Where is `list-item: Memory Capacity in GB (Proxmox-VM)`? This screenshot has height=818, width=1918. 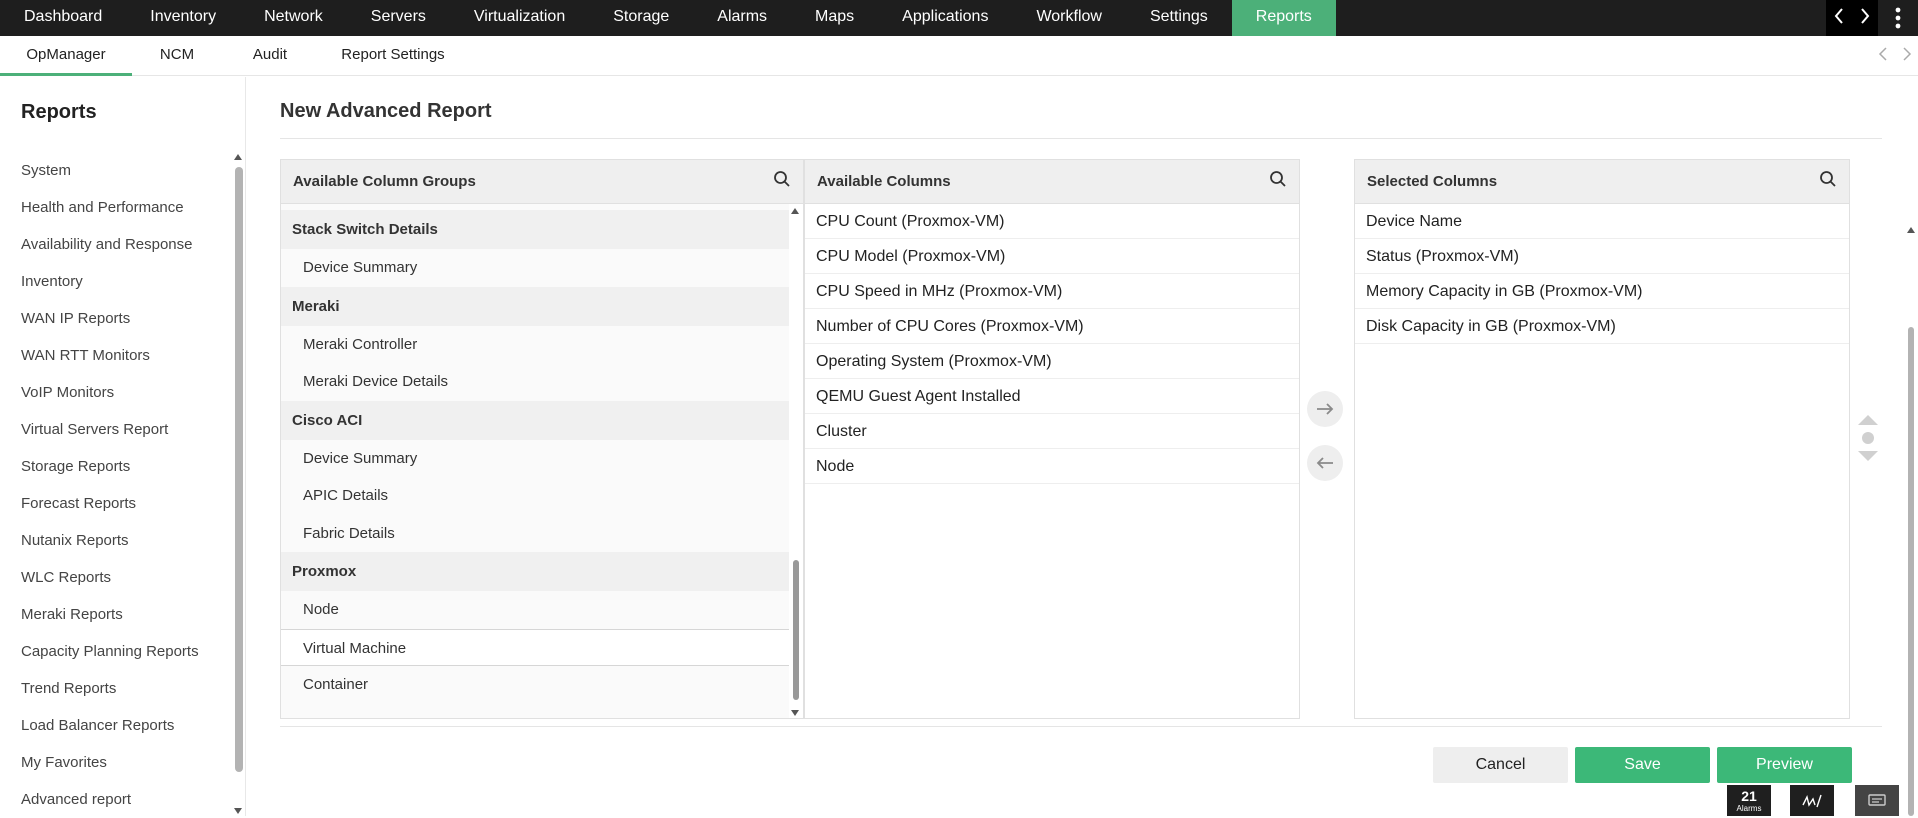
list-item: Memory Capacity in GB (Proxmox-VM) is located at coordinates (1602, 291).